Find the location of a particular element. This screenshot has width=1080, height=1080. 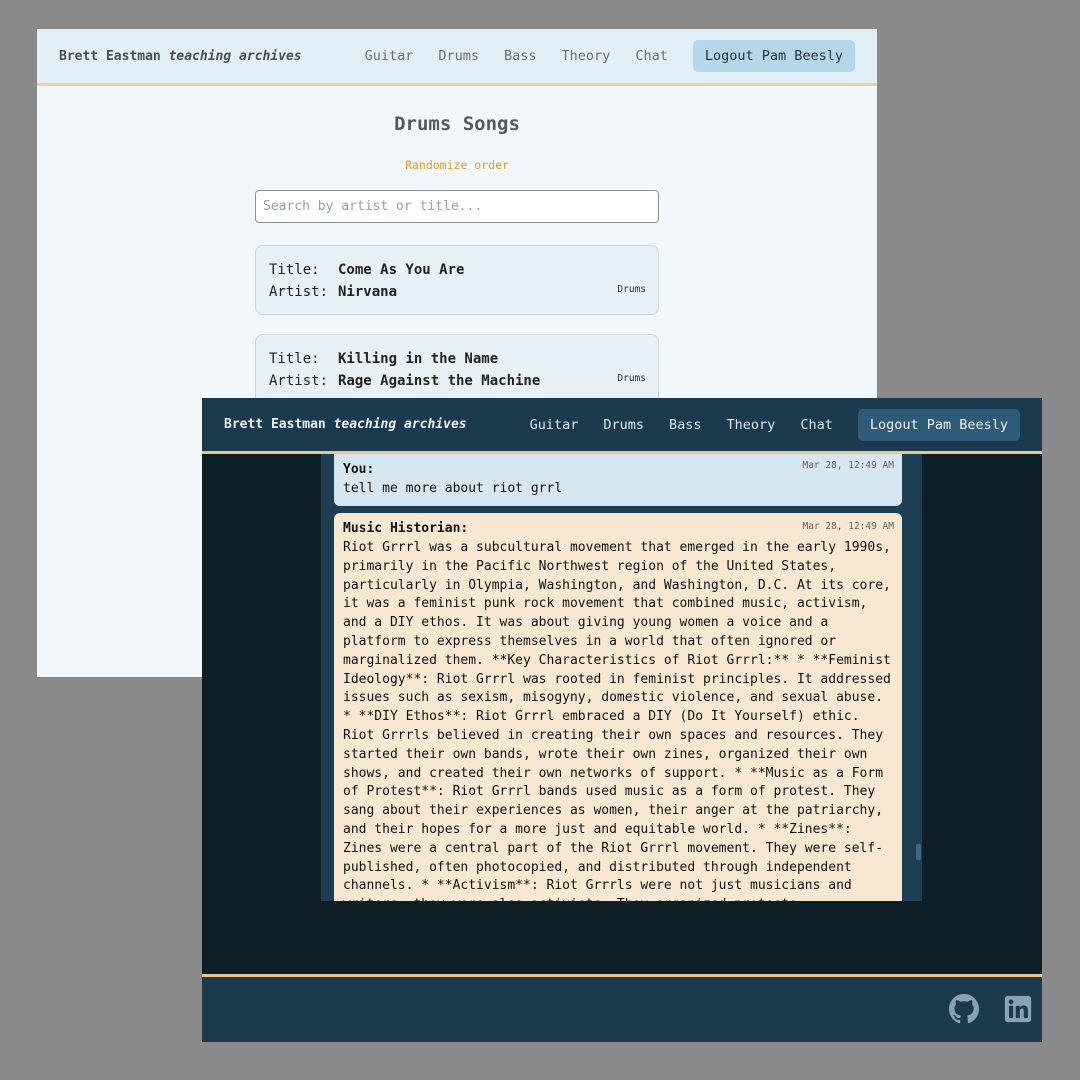

song-artist-row: Artist: Rage Against the Machine is located at coordinates (457, 381).